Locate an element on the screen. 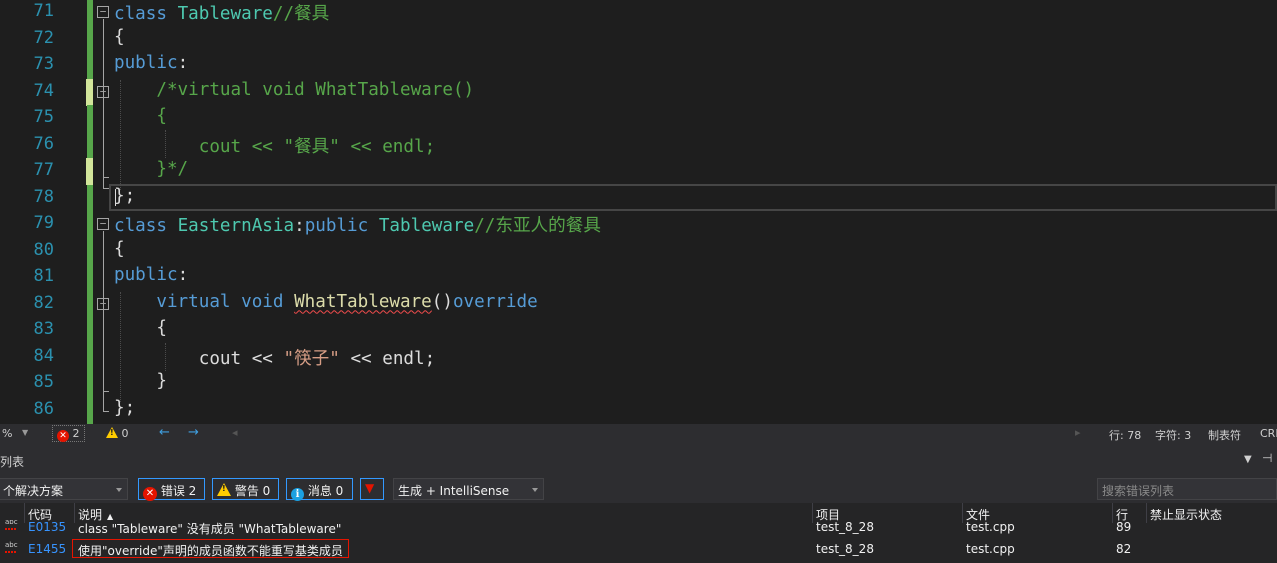 The width and height of the screenshot is (1277, 563). line-number: 81 is located at coordinates (43, 276).